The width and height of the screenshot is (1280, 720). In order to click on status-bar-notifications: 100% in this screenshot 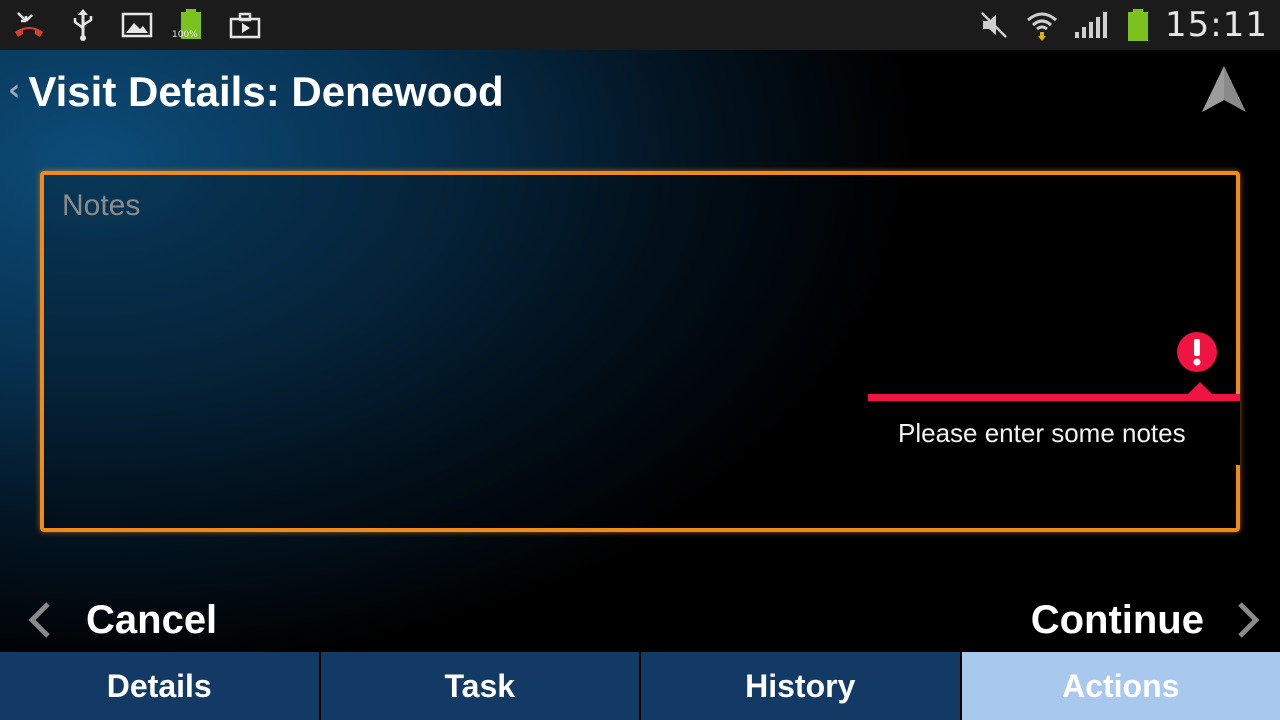, I will do `click(147, 25)`.